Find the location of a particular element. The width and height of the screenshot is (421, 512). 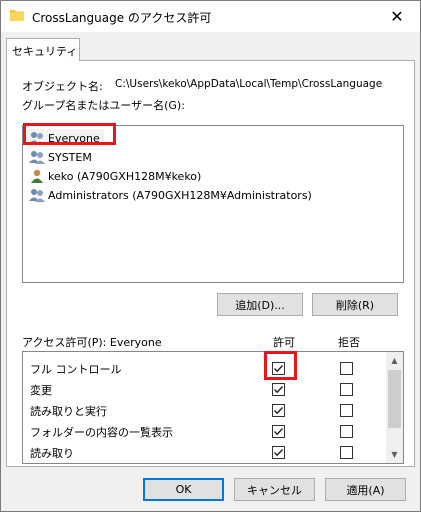

permission-row: 変更 is located at coordinates (203, 389).